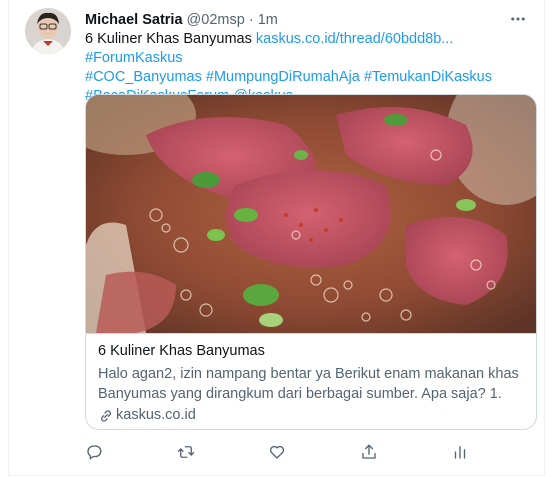 The height and width of the screenshot is (477, 553). What do you see at coordinates (369, 452) in the screenshot?
I see `share-icon` at bounding box center [369, 452].